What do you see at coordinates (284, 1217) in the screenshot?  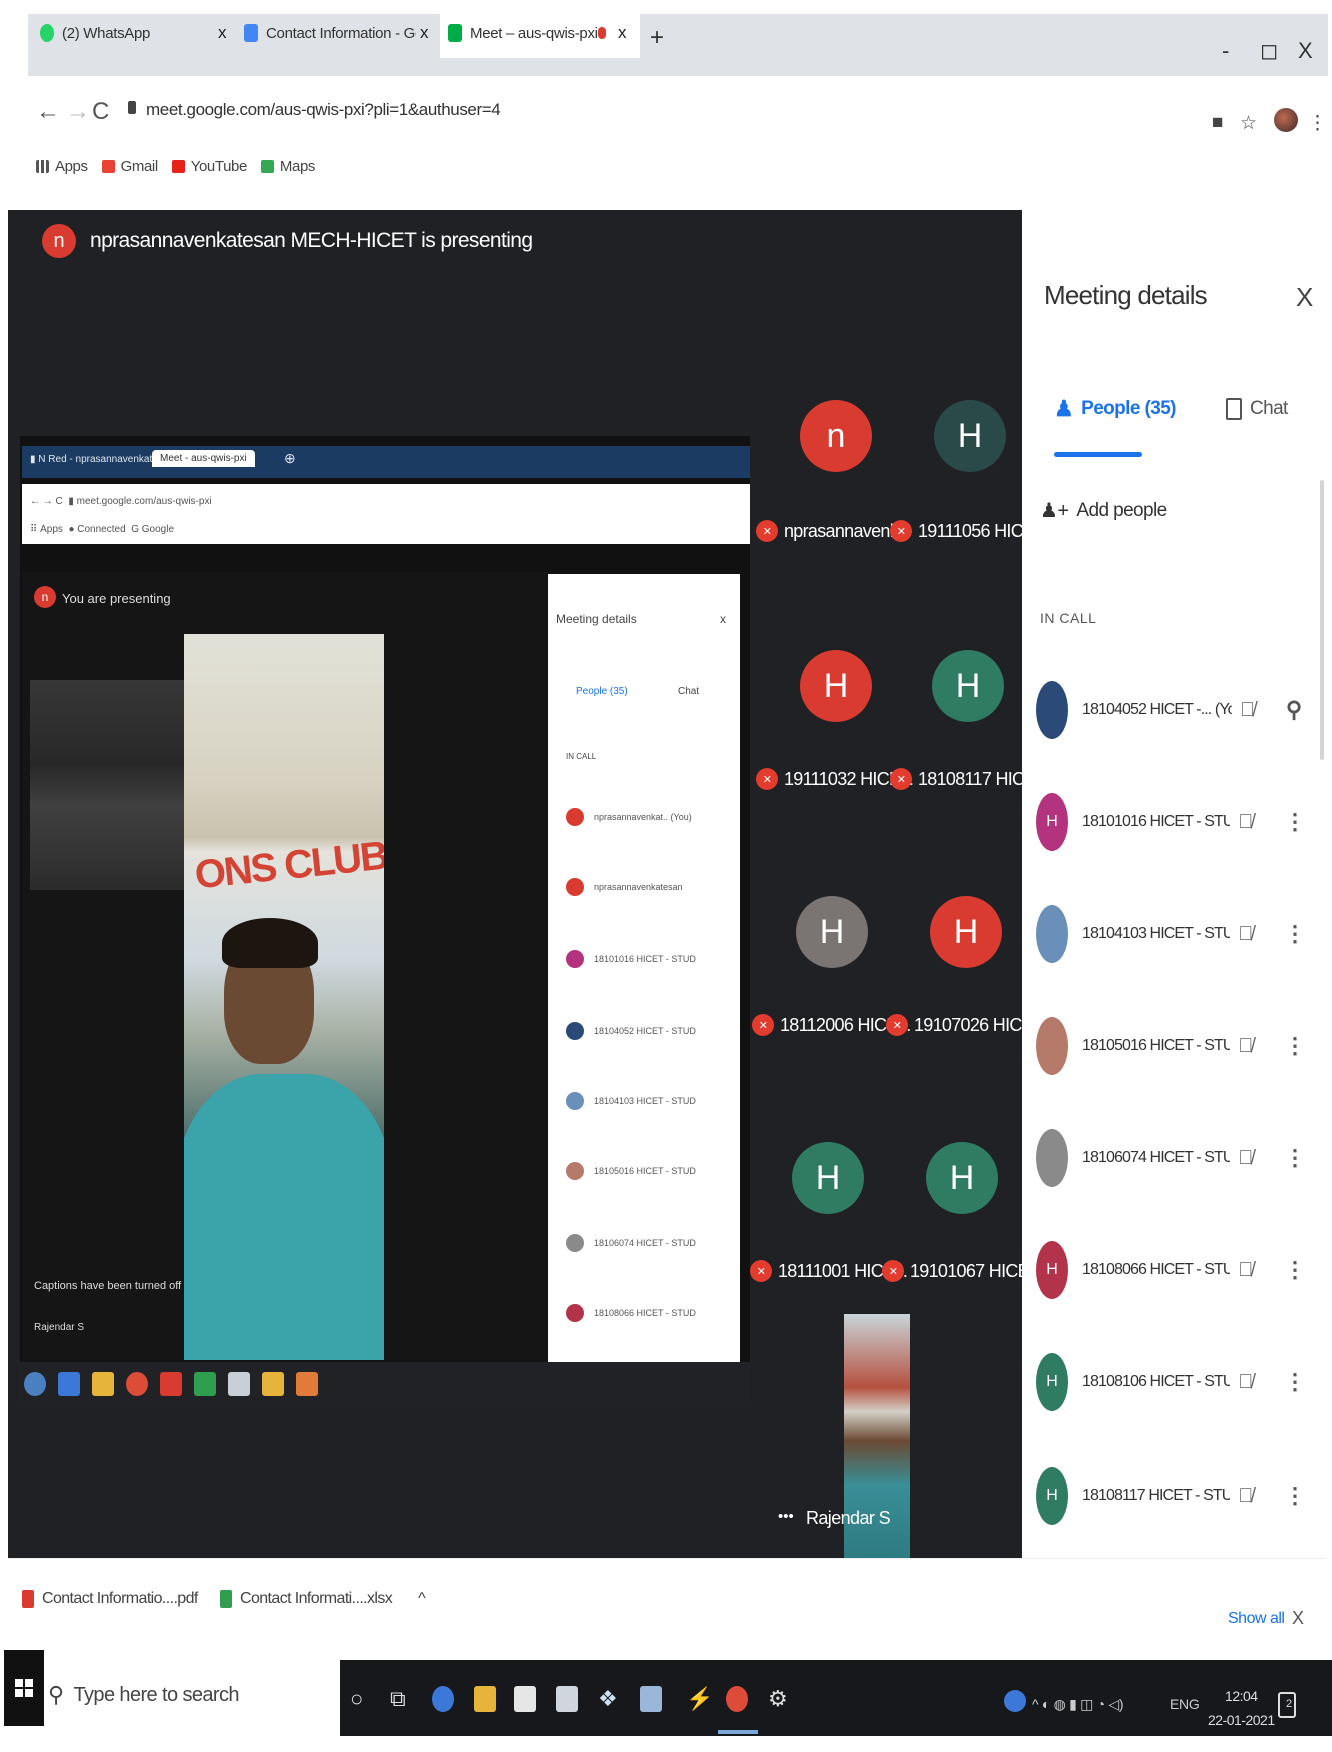 I see `person-body` at bounding box center [284, 1217].